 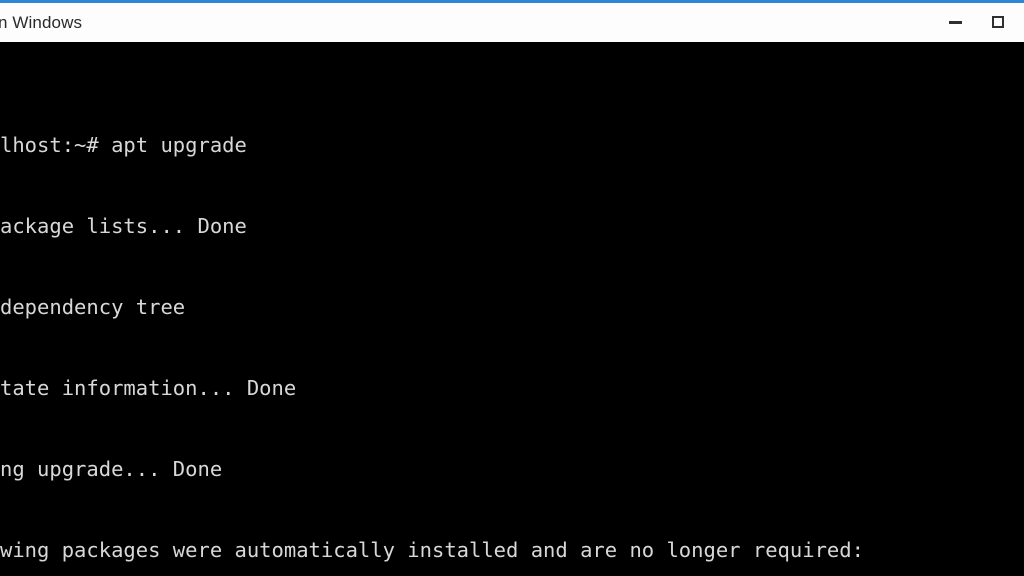 I want to click on terminal-line: tate information... Done, so click(x=148, y=388).